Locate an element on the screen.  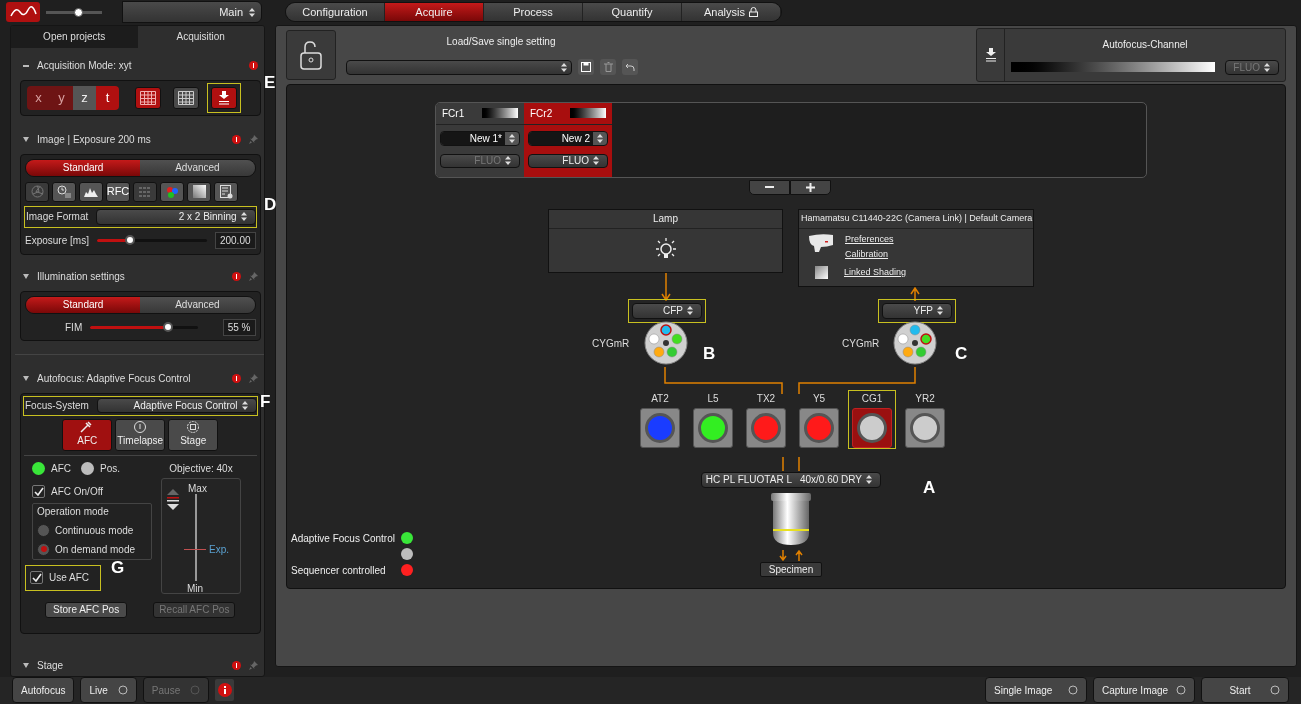
workflow-tab: Process is located at coordinates (533, 12).